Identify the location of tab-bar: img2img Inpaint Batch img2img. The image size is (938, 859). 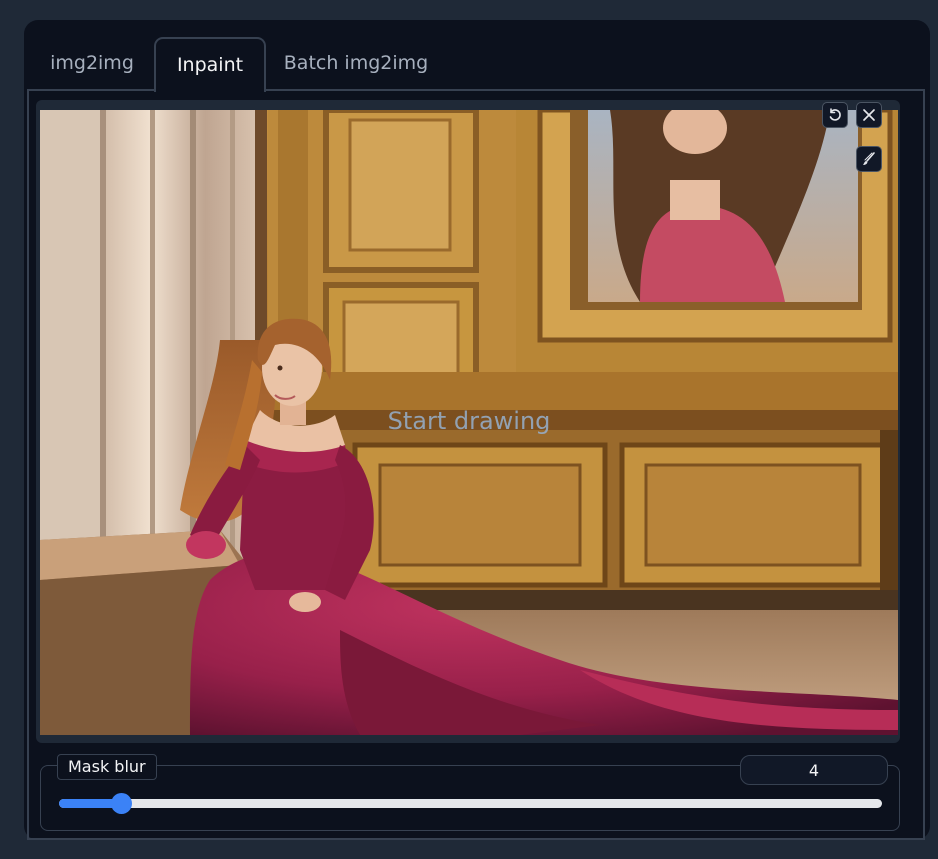
(477, 64).